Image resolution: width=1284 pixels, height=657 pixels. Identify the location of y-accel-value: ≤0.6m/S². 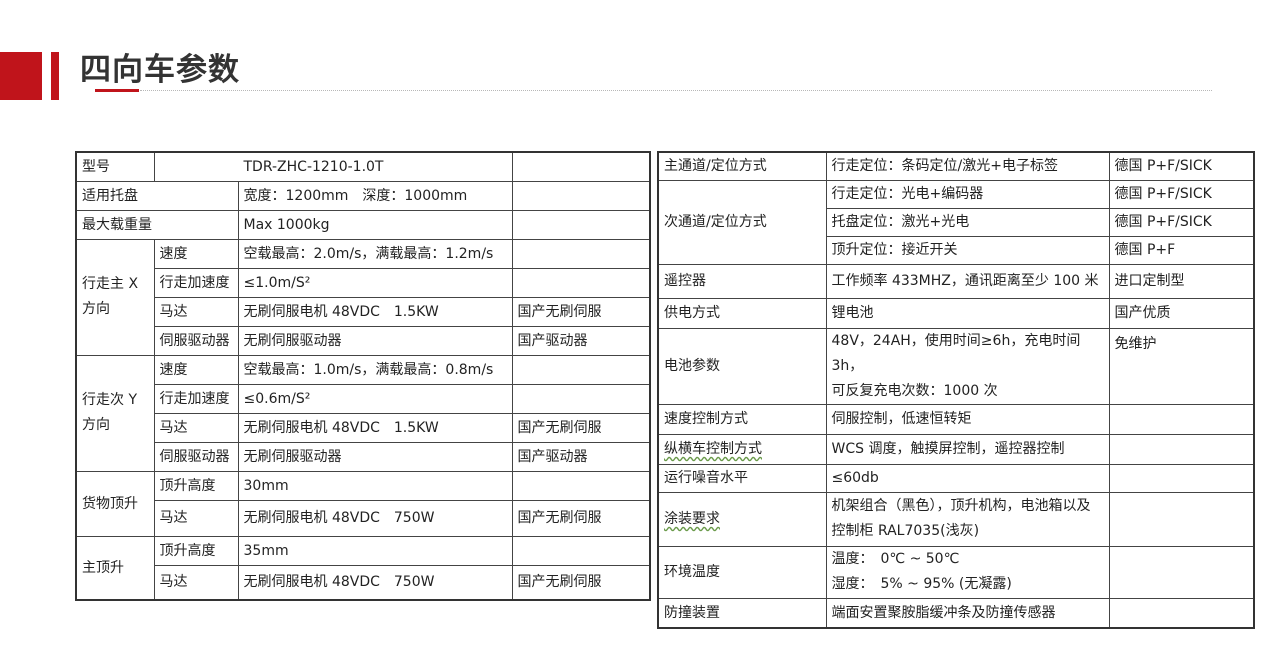
(375, 398).